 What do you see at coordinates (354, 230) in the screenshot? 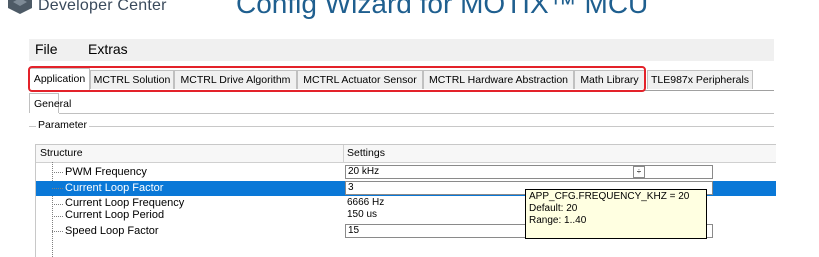
I see `field-value: 15` at bounding box center [354, 230].